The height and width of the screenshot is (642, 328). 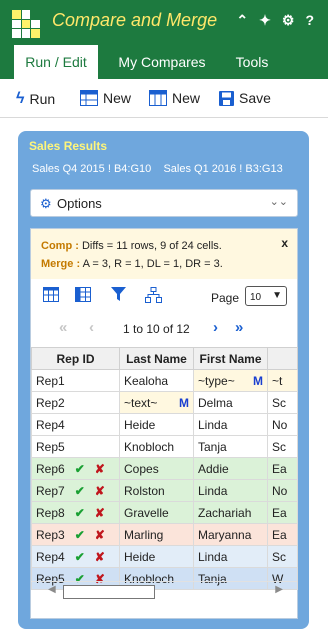 What do you see at coordinates (118, 294) in the screenshot?
I see `filter-icon` at bounding box center [118, 294].